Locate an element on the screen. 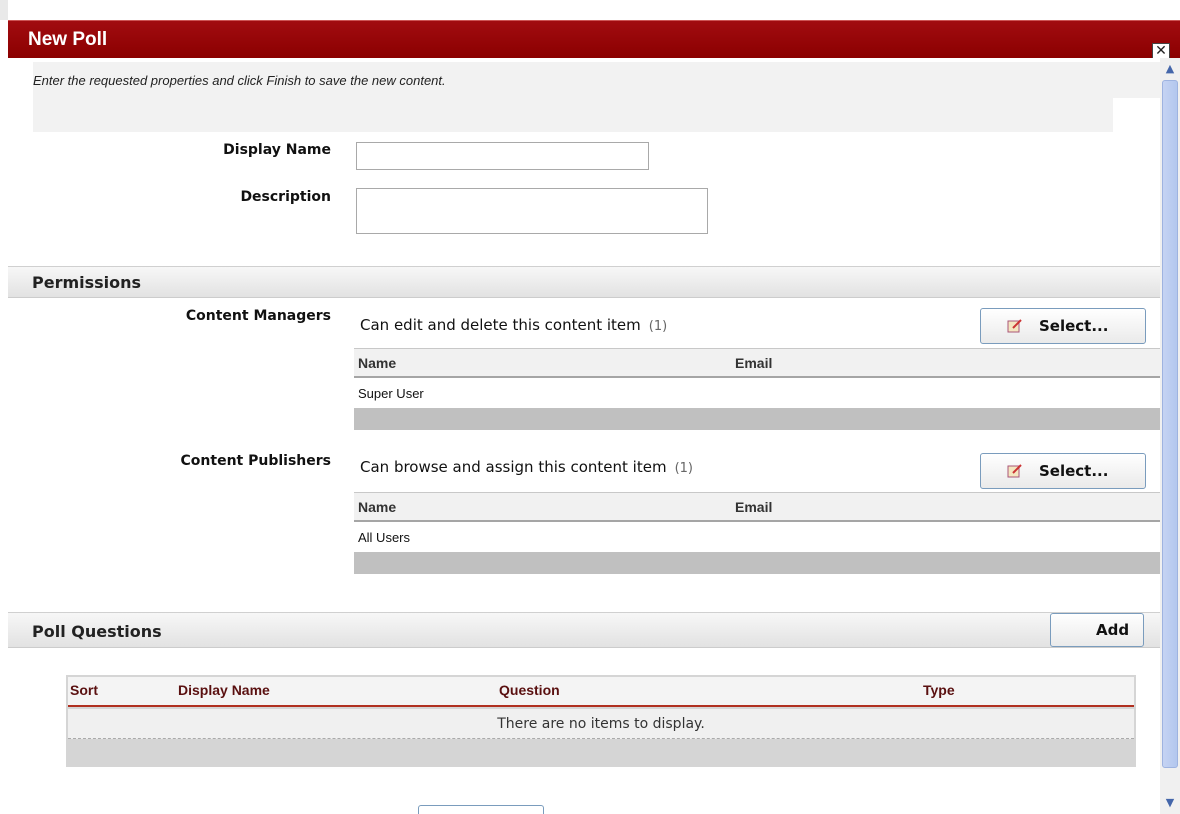 This screenshot has height=814, width=1180. display-name-label: Display Name is located at coordinates (277, 150).